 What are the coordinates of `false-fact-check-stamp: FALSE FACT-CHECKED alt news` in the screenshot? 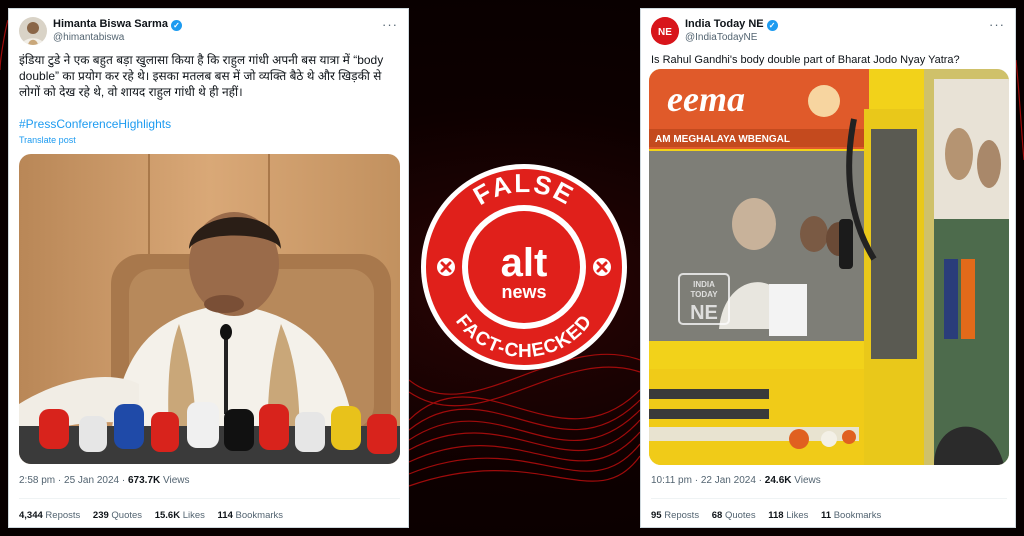 It's located at (524, 267).